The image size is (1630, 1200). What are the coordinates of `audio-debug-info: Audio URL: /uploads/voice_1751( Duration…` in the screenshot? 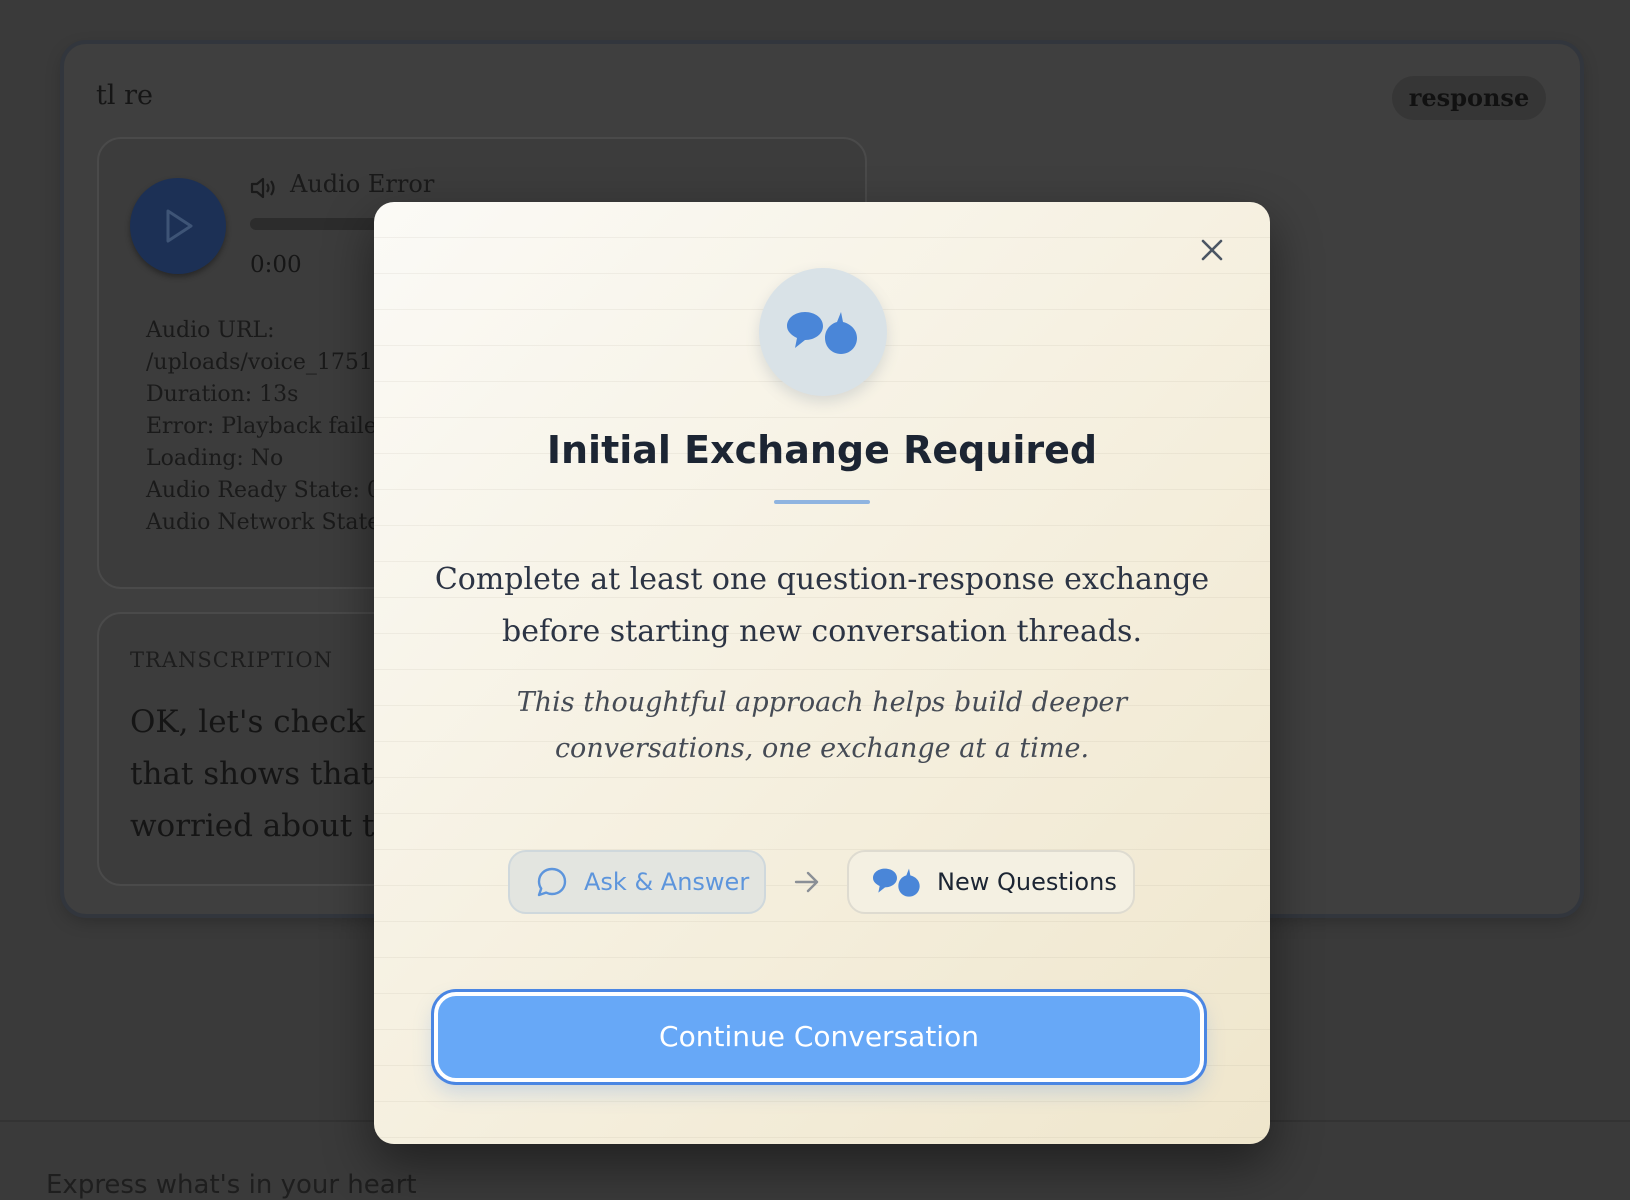 It's located at (268, 427).